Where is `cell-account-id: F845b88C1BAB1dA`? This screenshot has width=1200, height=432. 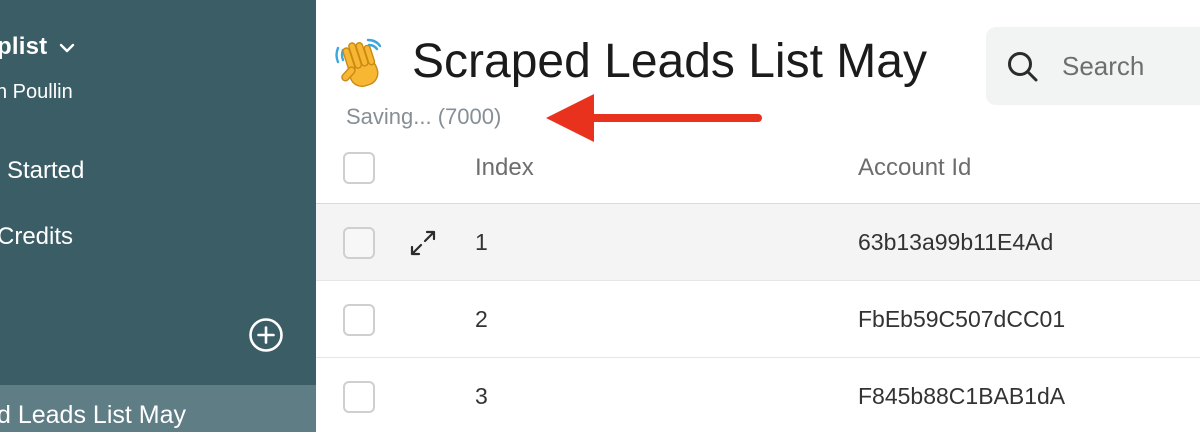 cell-account-id: F845b88C1BAB1dA is located at coordinates (962, 396).